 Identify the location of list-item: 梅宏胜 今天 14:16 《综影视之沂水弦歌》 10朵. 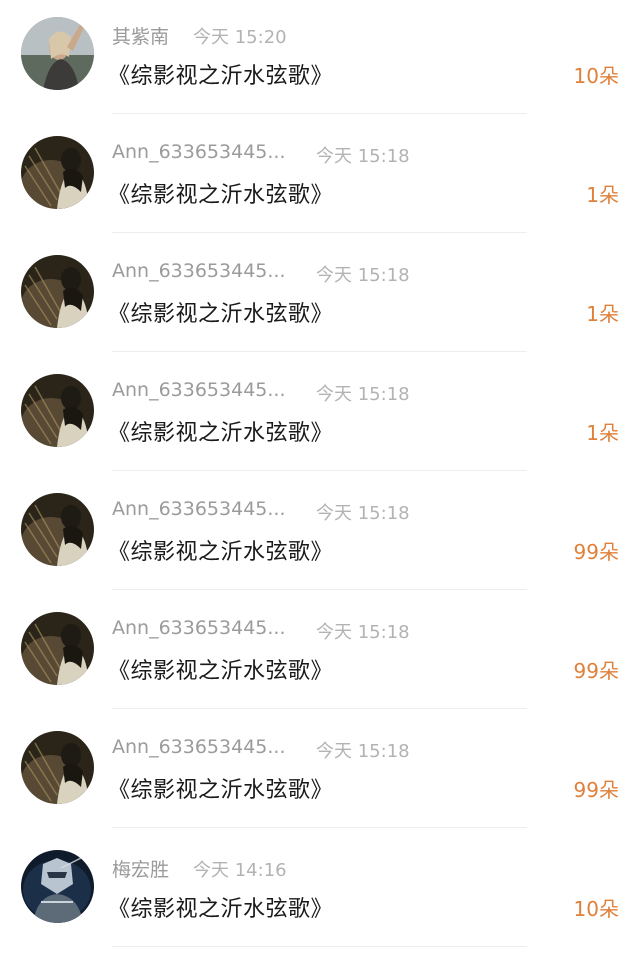
(320, 892).